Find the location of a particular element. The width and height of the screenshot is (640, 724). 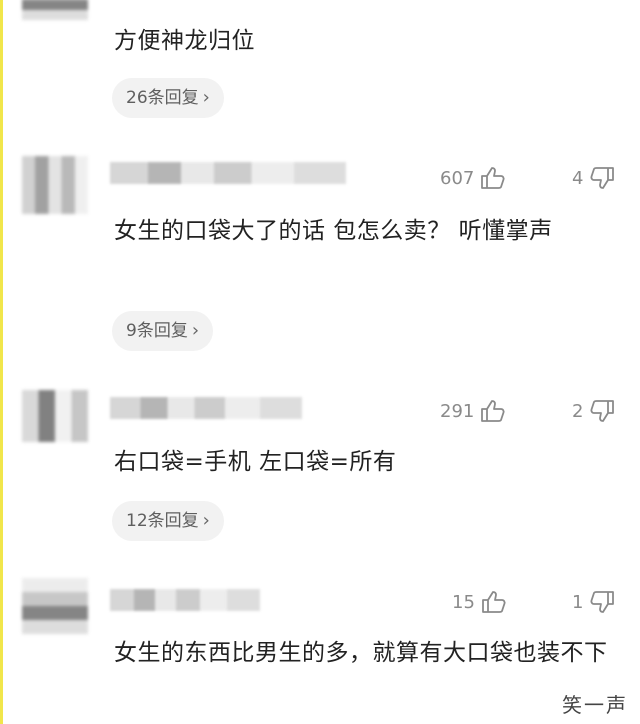

like-group: 291 is located at coordinates (473, 411).